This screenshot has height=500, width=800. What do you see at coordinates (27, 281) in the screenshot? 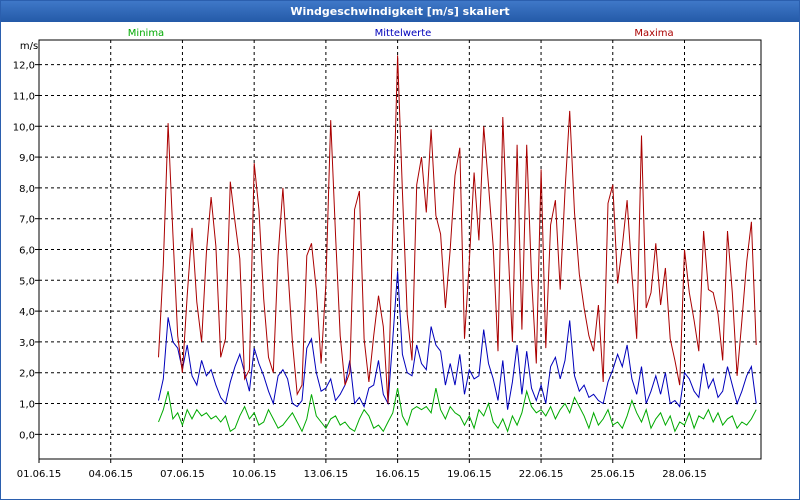
I see `y-tick-label: 5,0` at bounding box center [27, 281].